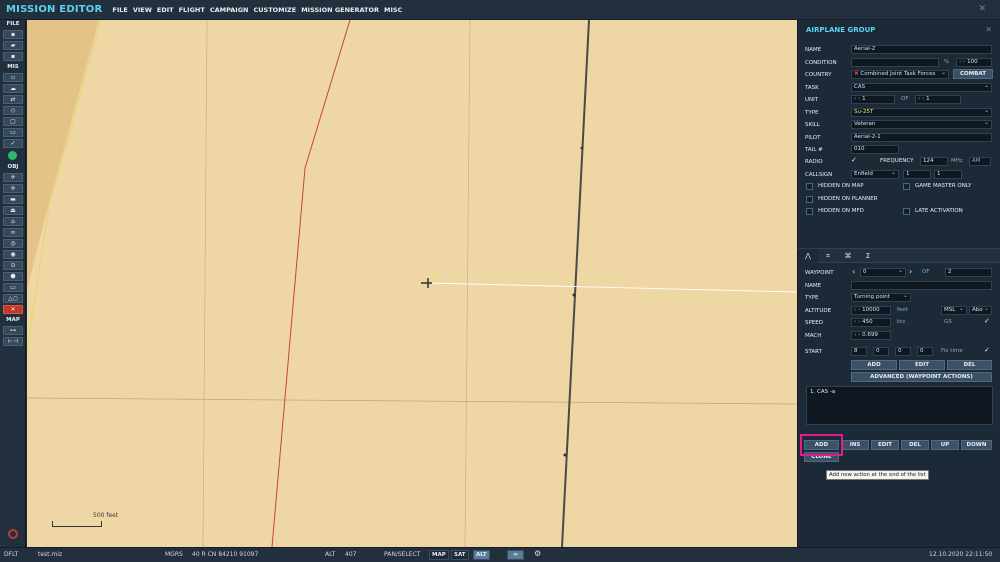 Image resolution: width=1000 pixels, height=562 pixels. Describe the element at coordinates (948, 174) in the screenshot. I see `callsign-number-2-input: 1` at that location.